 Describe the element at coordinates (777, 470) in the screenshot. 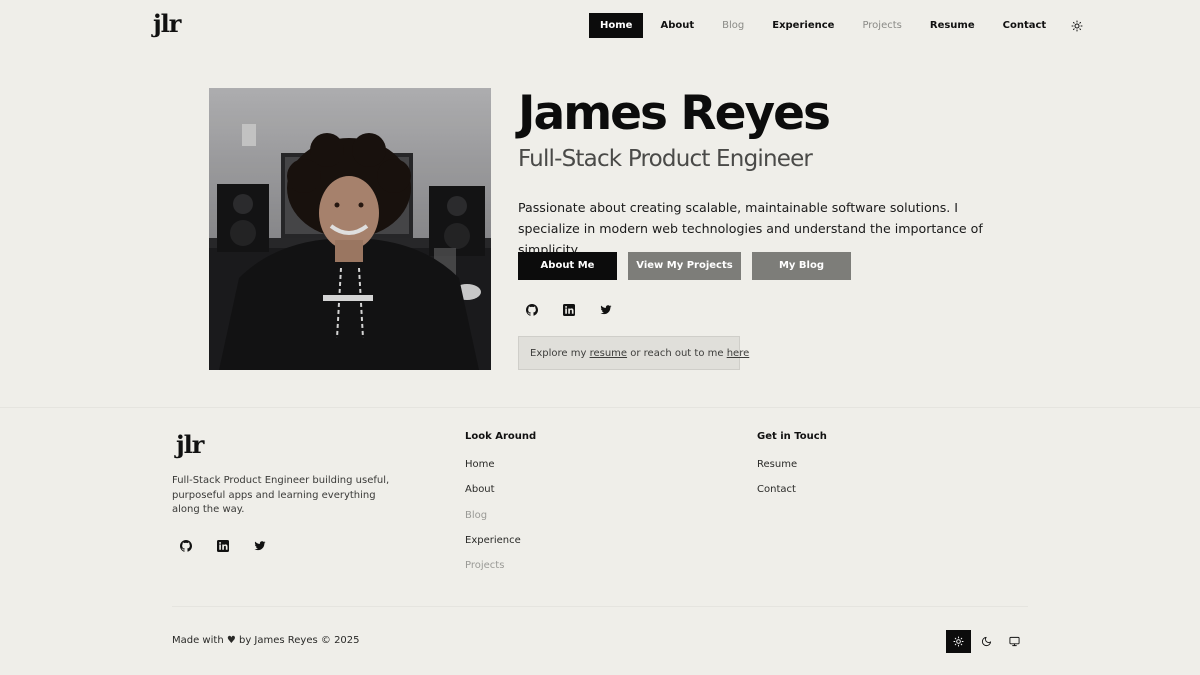

I see `footer-link-resume: Resume` at that location.